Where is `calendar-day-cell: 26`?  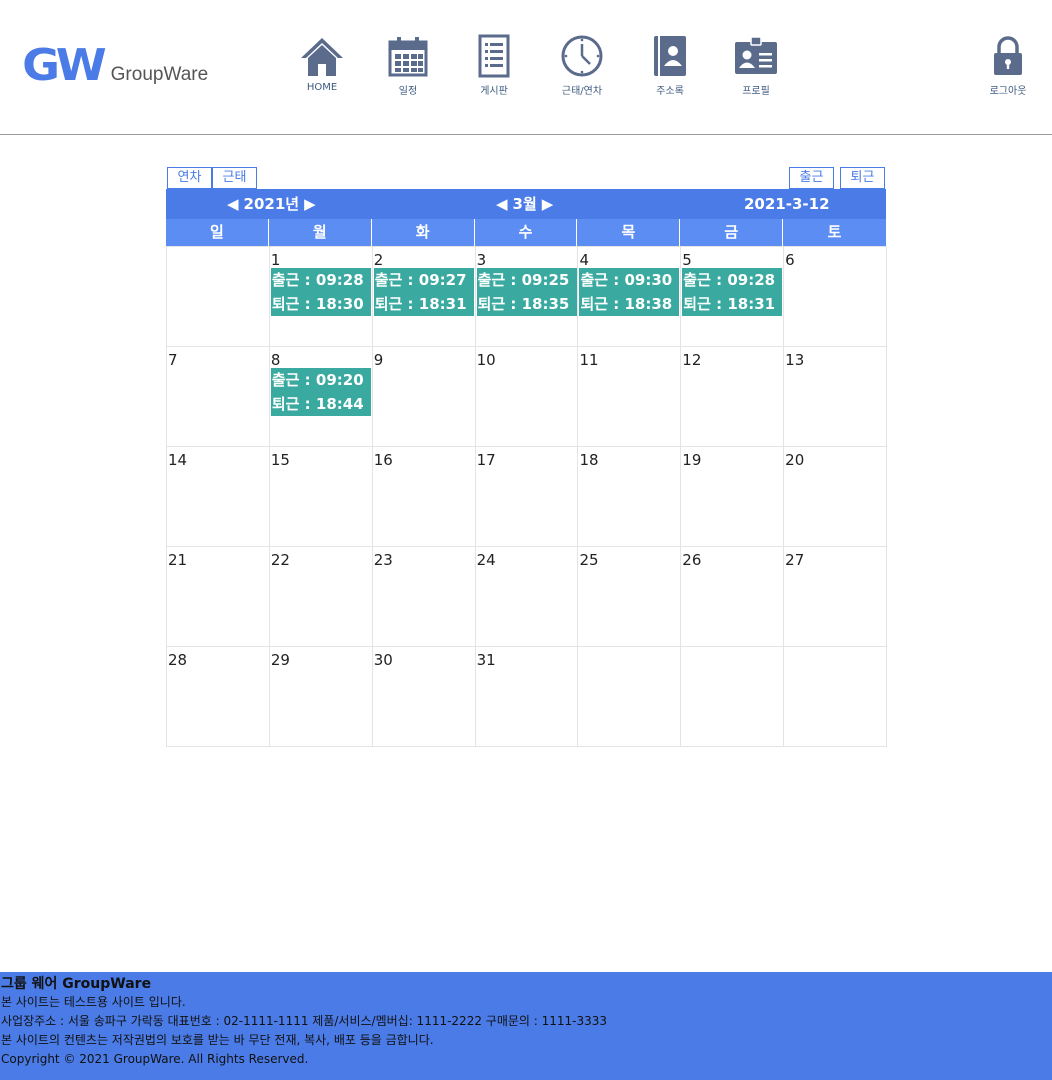 calendar-day-cell: 26 is located at coordinates (733, 597).